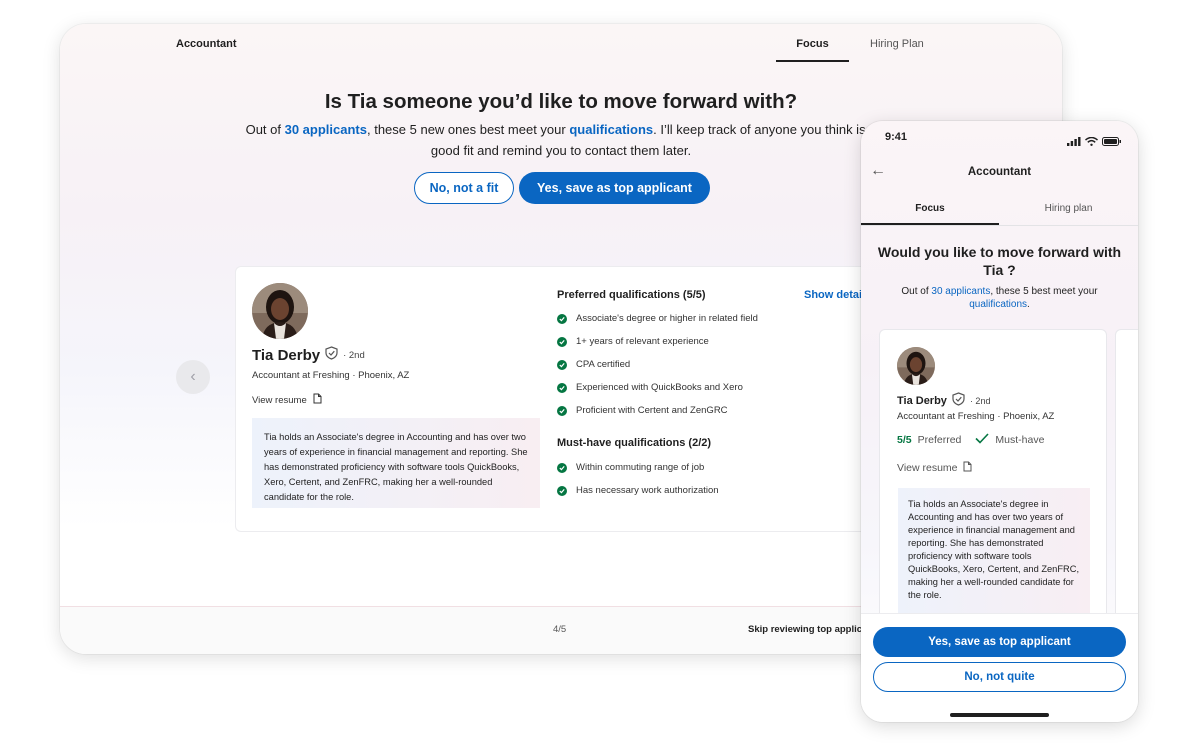  Describe the element at coordinates (1044, 291) in the screenshot. I see `subtitle-text: , these 5 best meet your` at that location.